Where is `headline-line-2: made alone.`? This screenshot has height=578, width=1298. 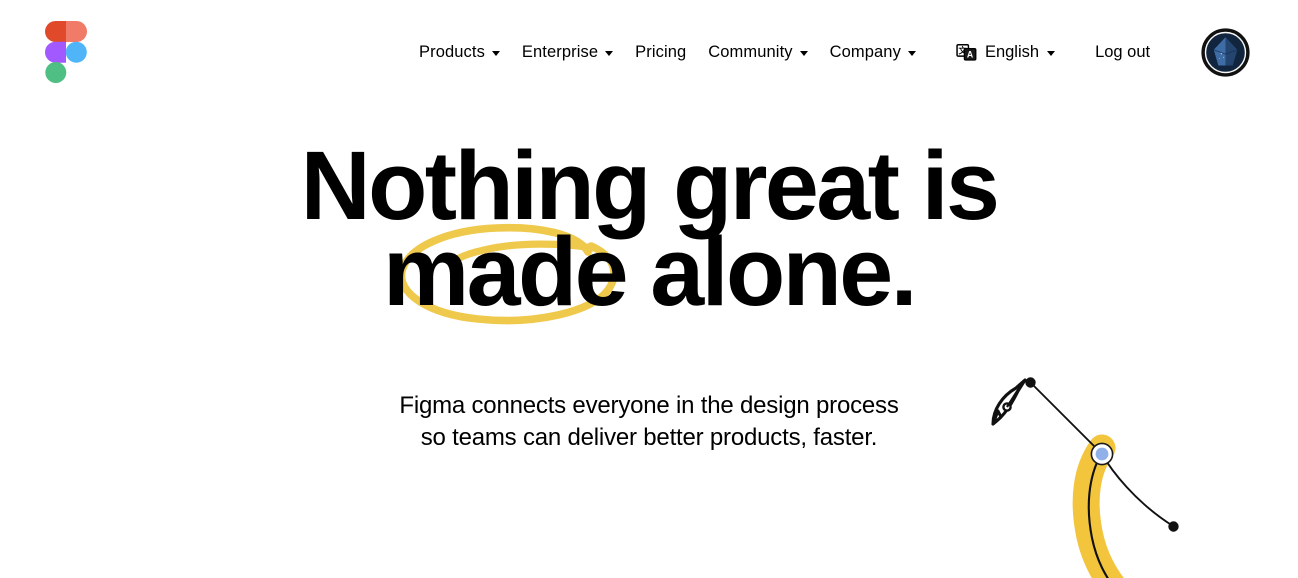 headline-line-2: made alone. is located at coordinates (650, 271).